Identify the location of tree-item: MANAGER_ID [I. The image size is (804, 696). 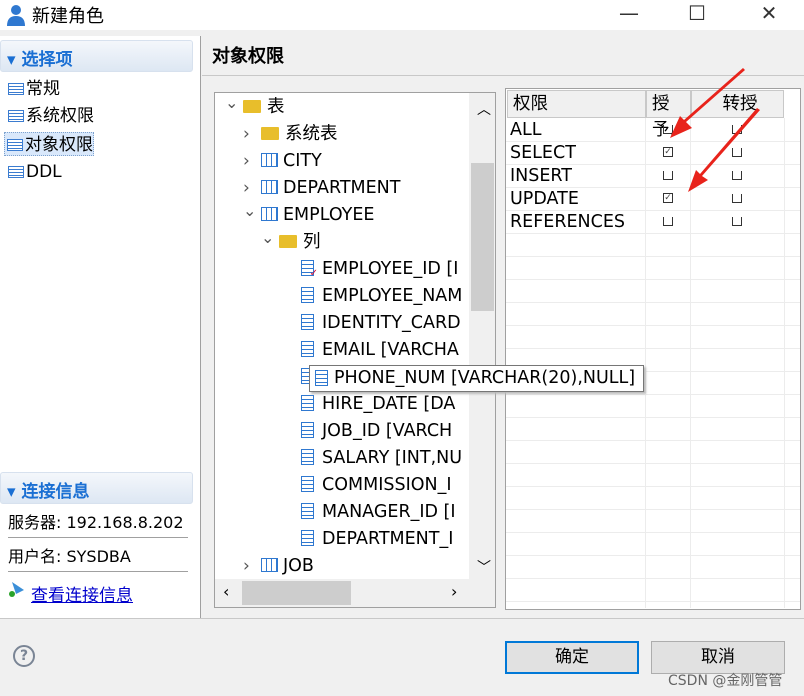
(378, 512).